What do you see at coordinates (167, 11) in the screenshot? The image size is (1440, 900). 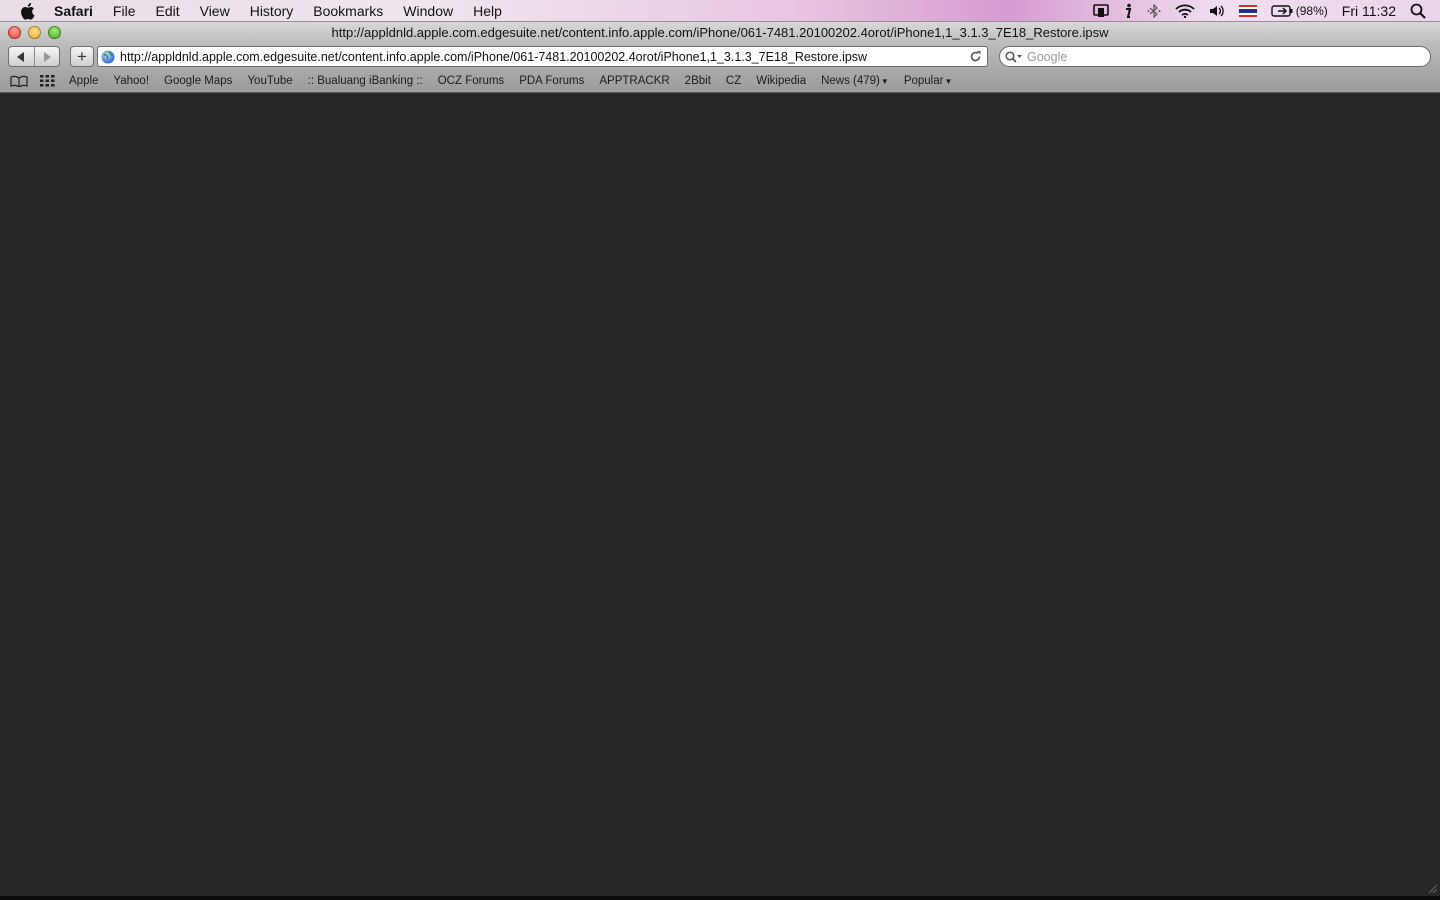 I see `menu-edit: Edit` at bounding box center [167, 11].